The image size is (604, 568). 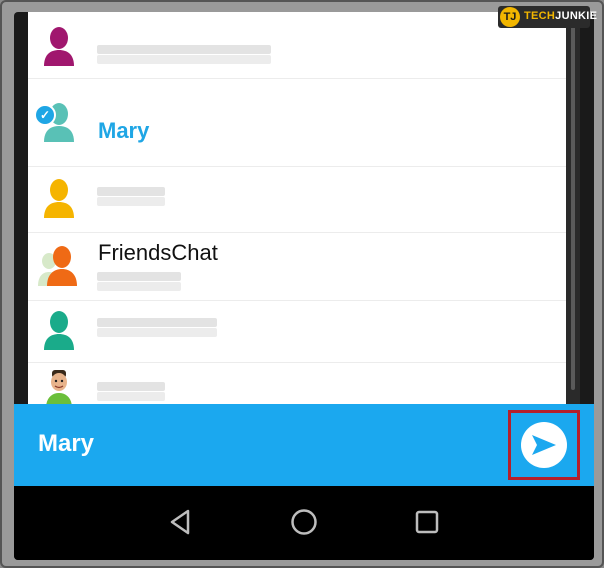 I want to click on send-button-highlight, so click(x=544, y=445).